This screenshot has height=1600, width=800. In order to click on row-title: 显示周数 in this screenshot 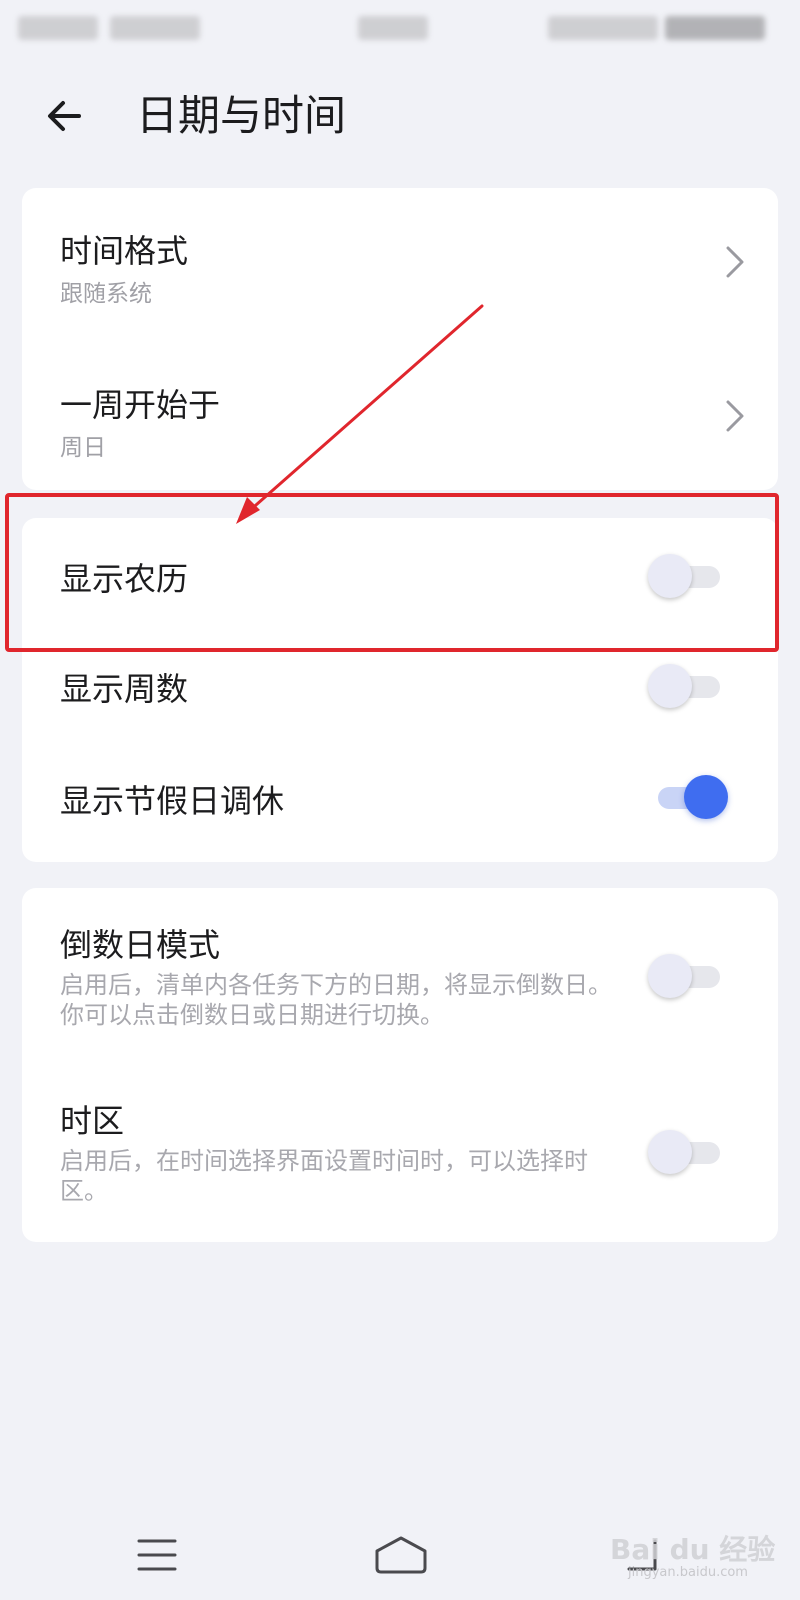, I will do `click(124, 689)`.